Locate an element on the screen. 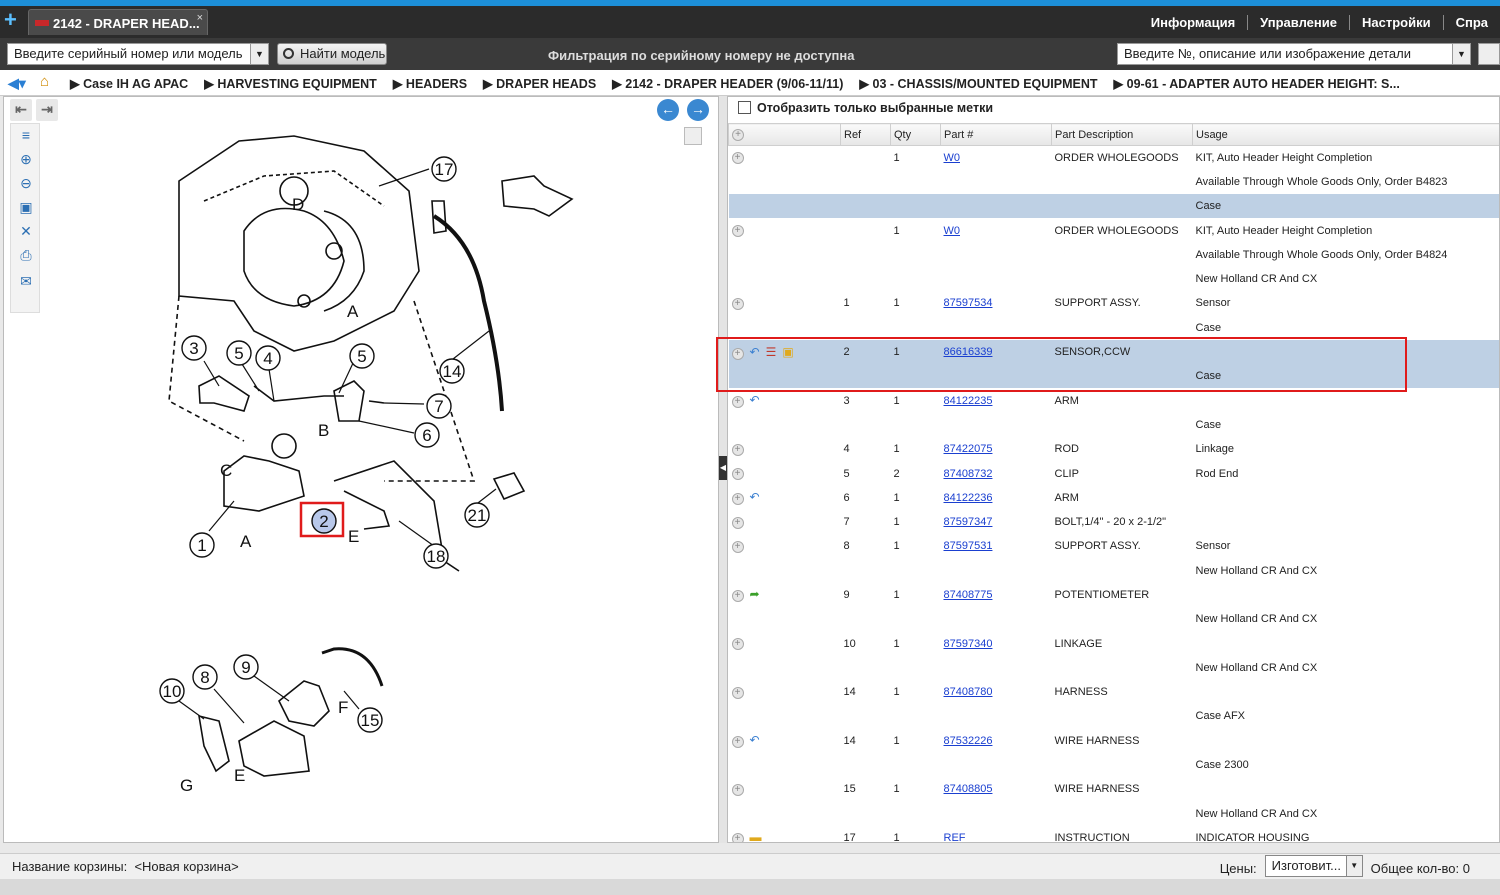 The width and height of the screenshot is (1500, 895). row-part: 87408775 is located at coordinates (996, 595).